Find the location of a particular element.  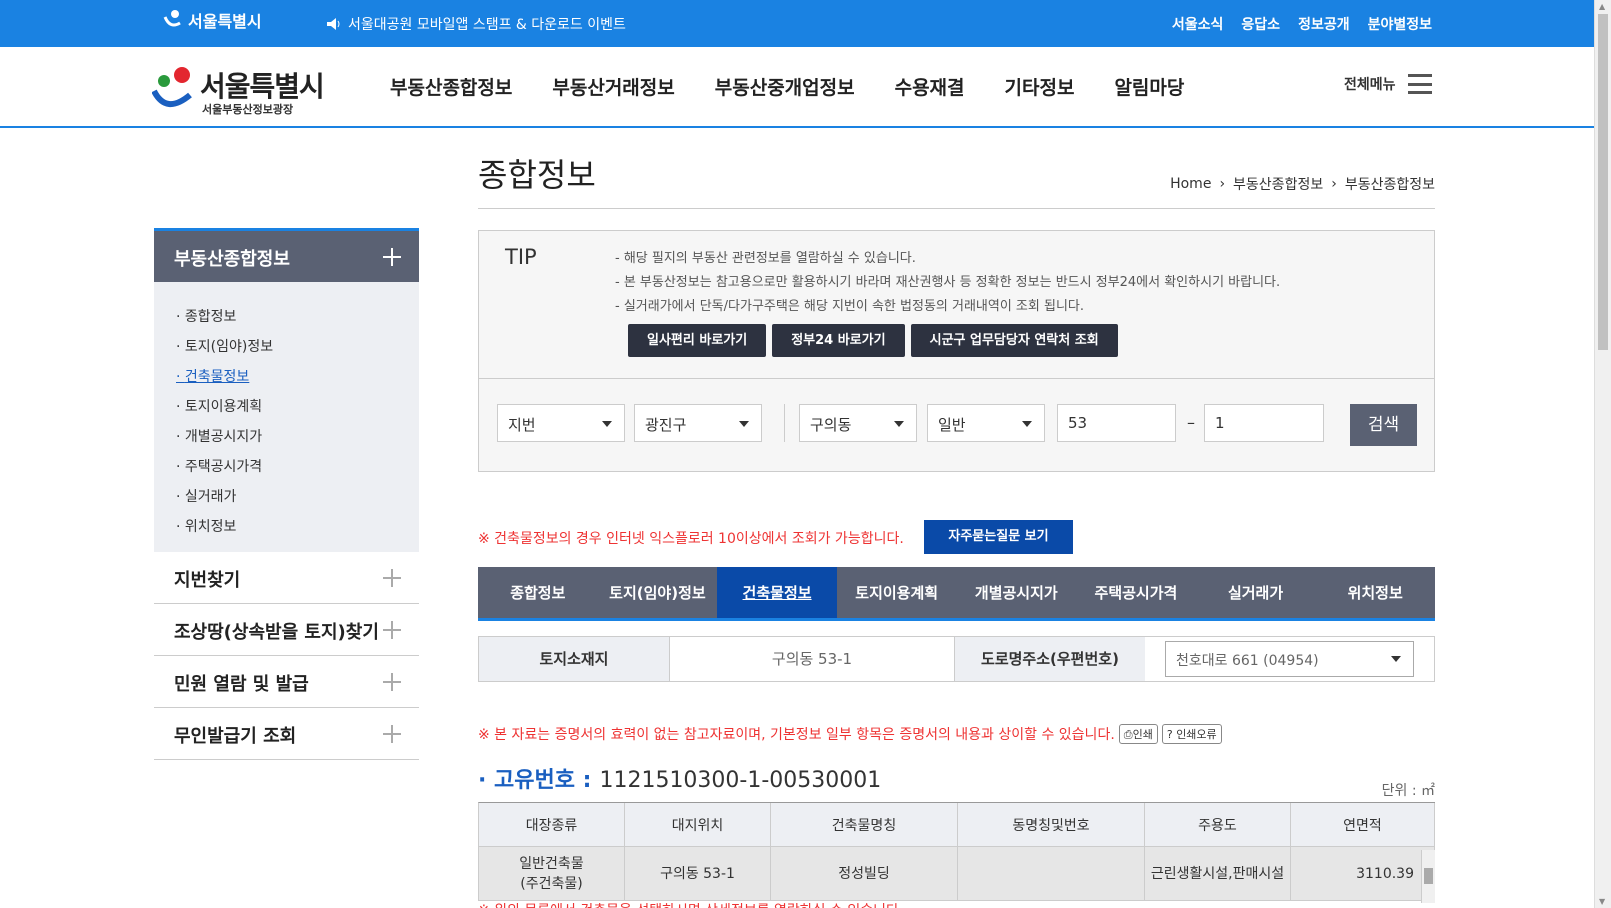

select-value: 구의동 is located at coordinates (831, 425).